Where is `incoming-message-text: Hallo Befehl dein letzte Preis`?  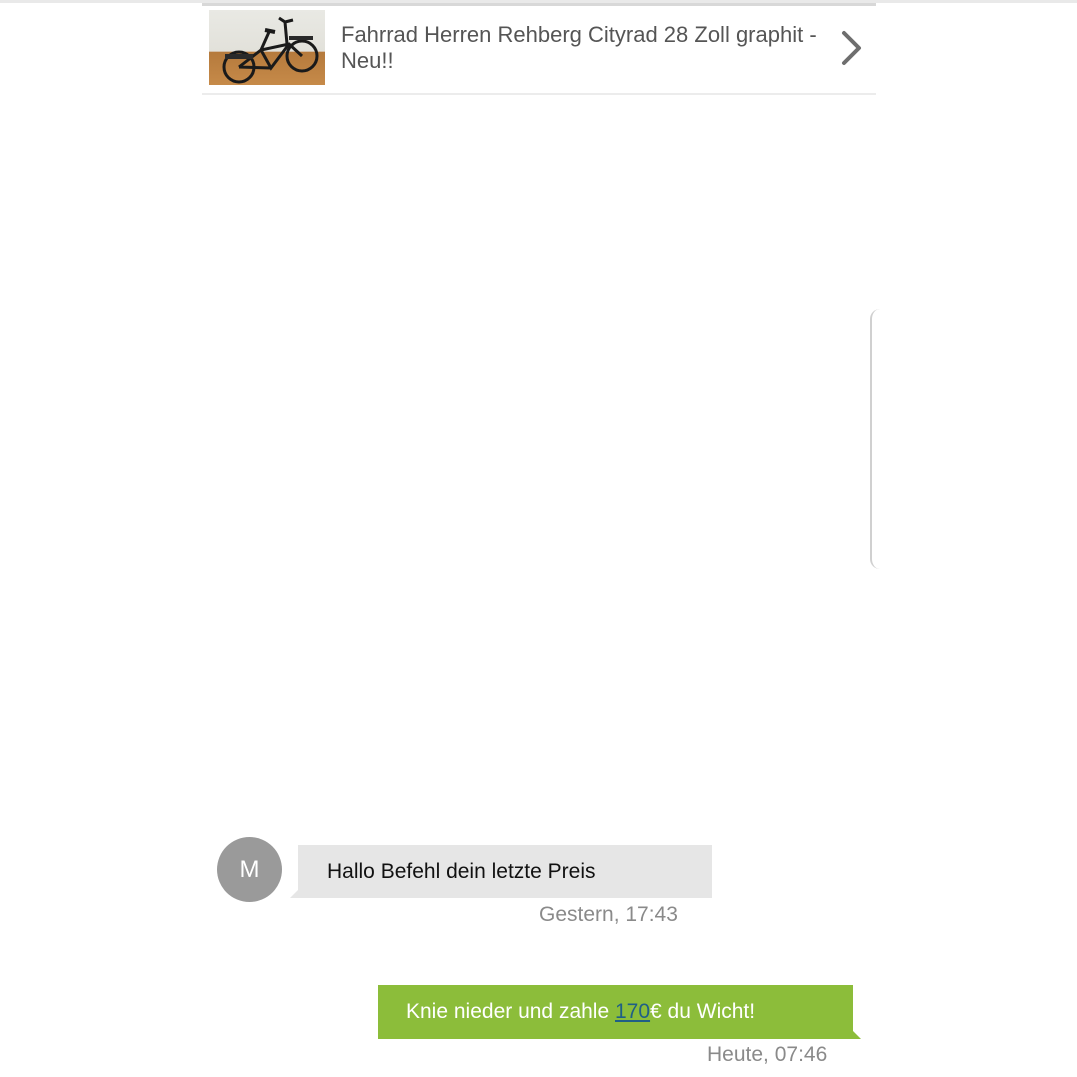
incoming-message-text: Hallo Befehl dein letzte Preis is located at coordinates (461, 871).